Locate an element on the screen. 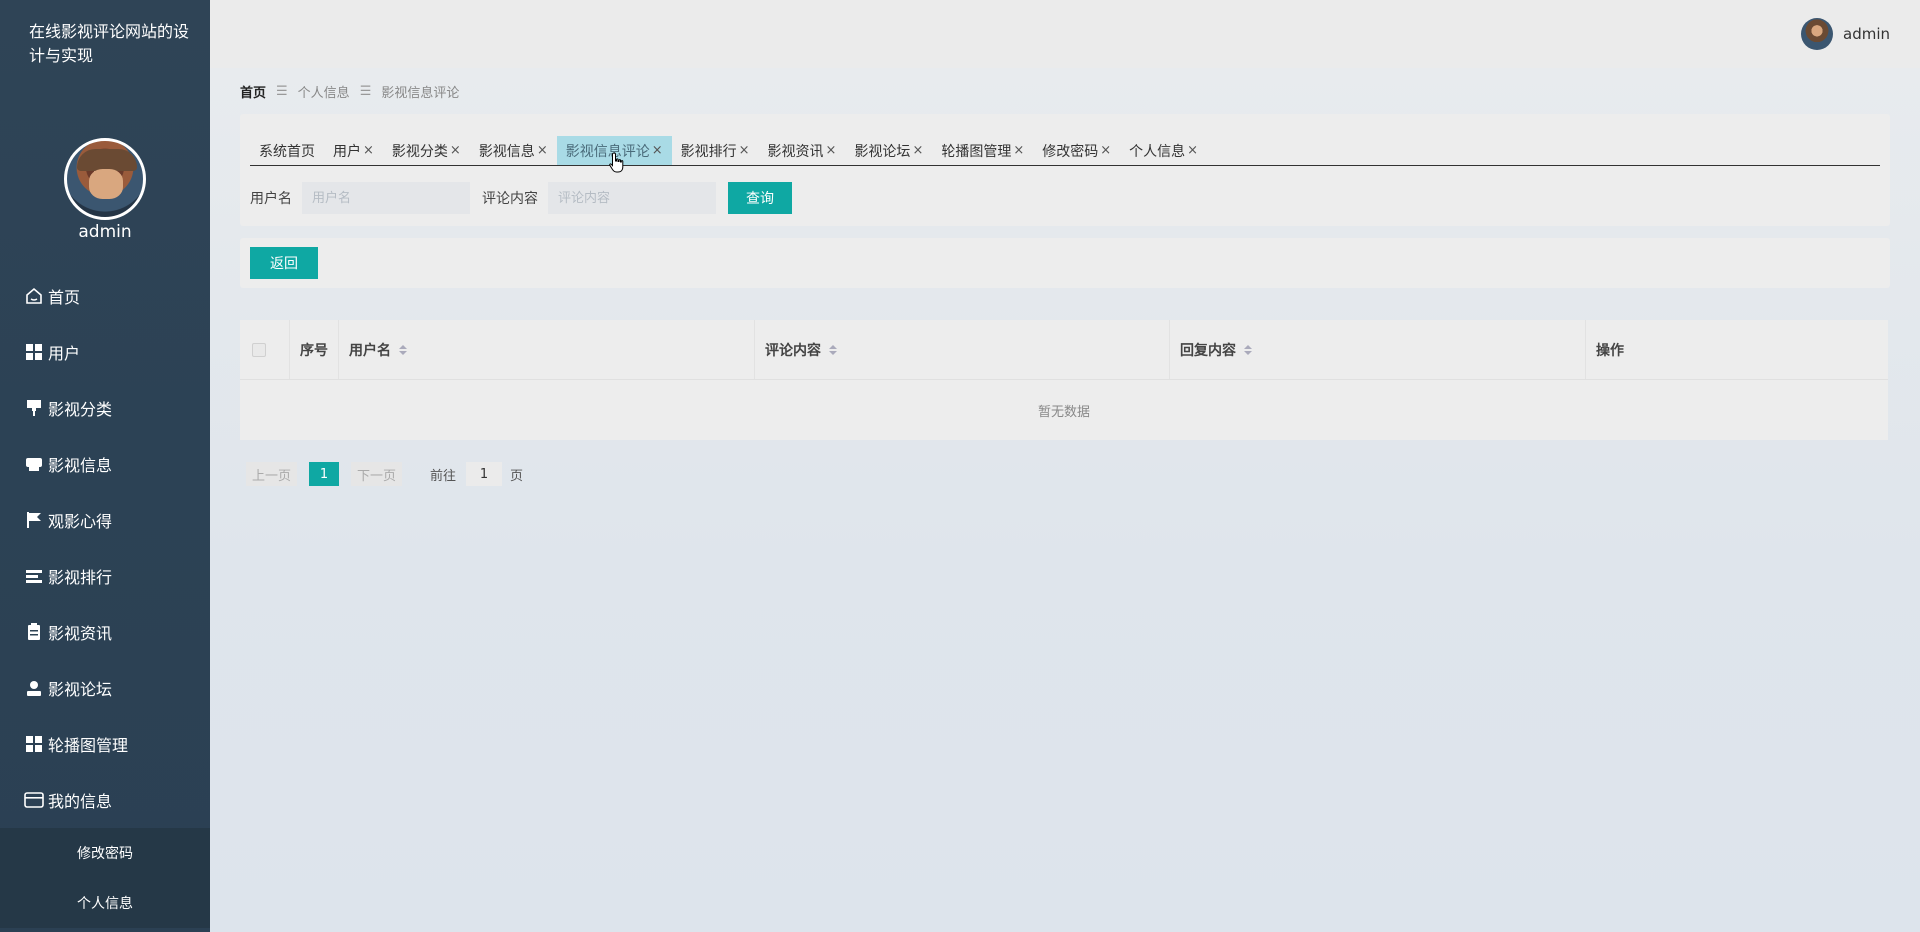  column-actions: 操作 is located at coordinates (1737, 349).